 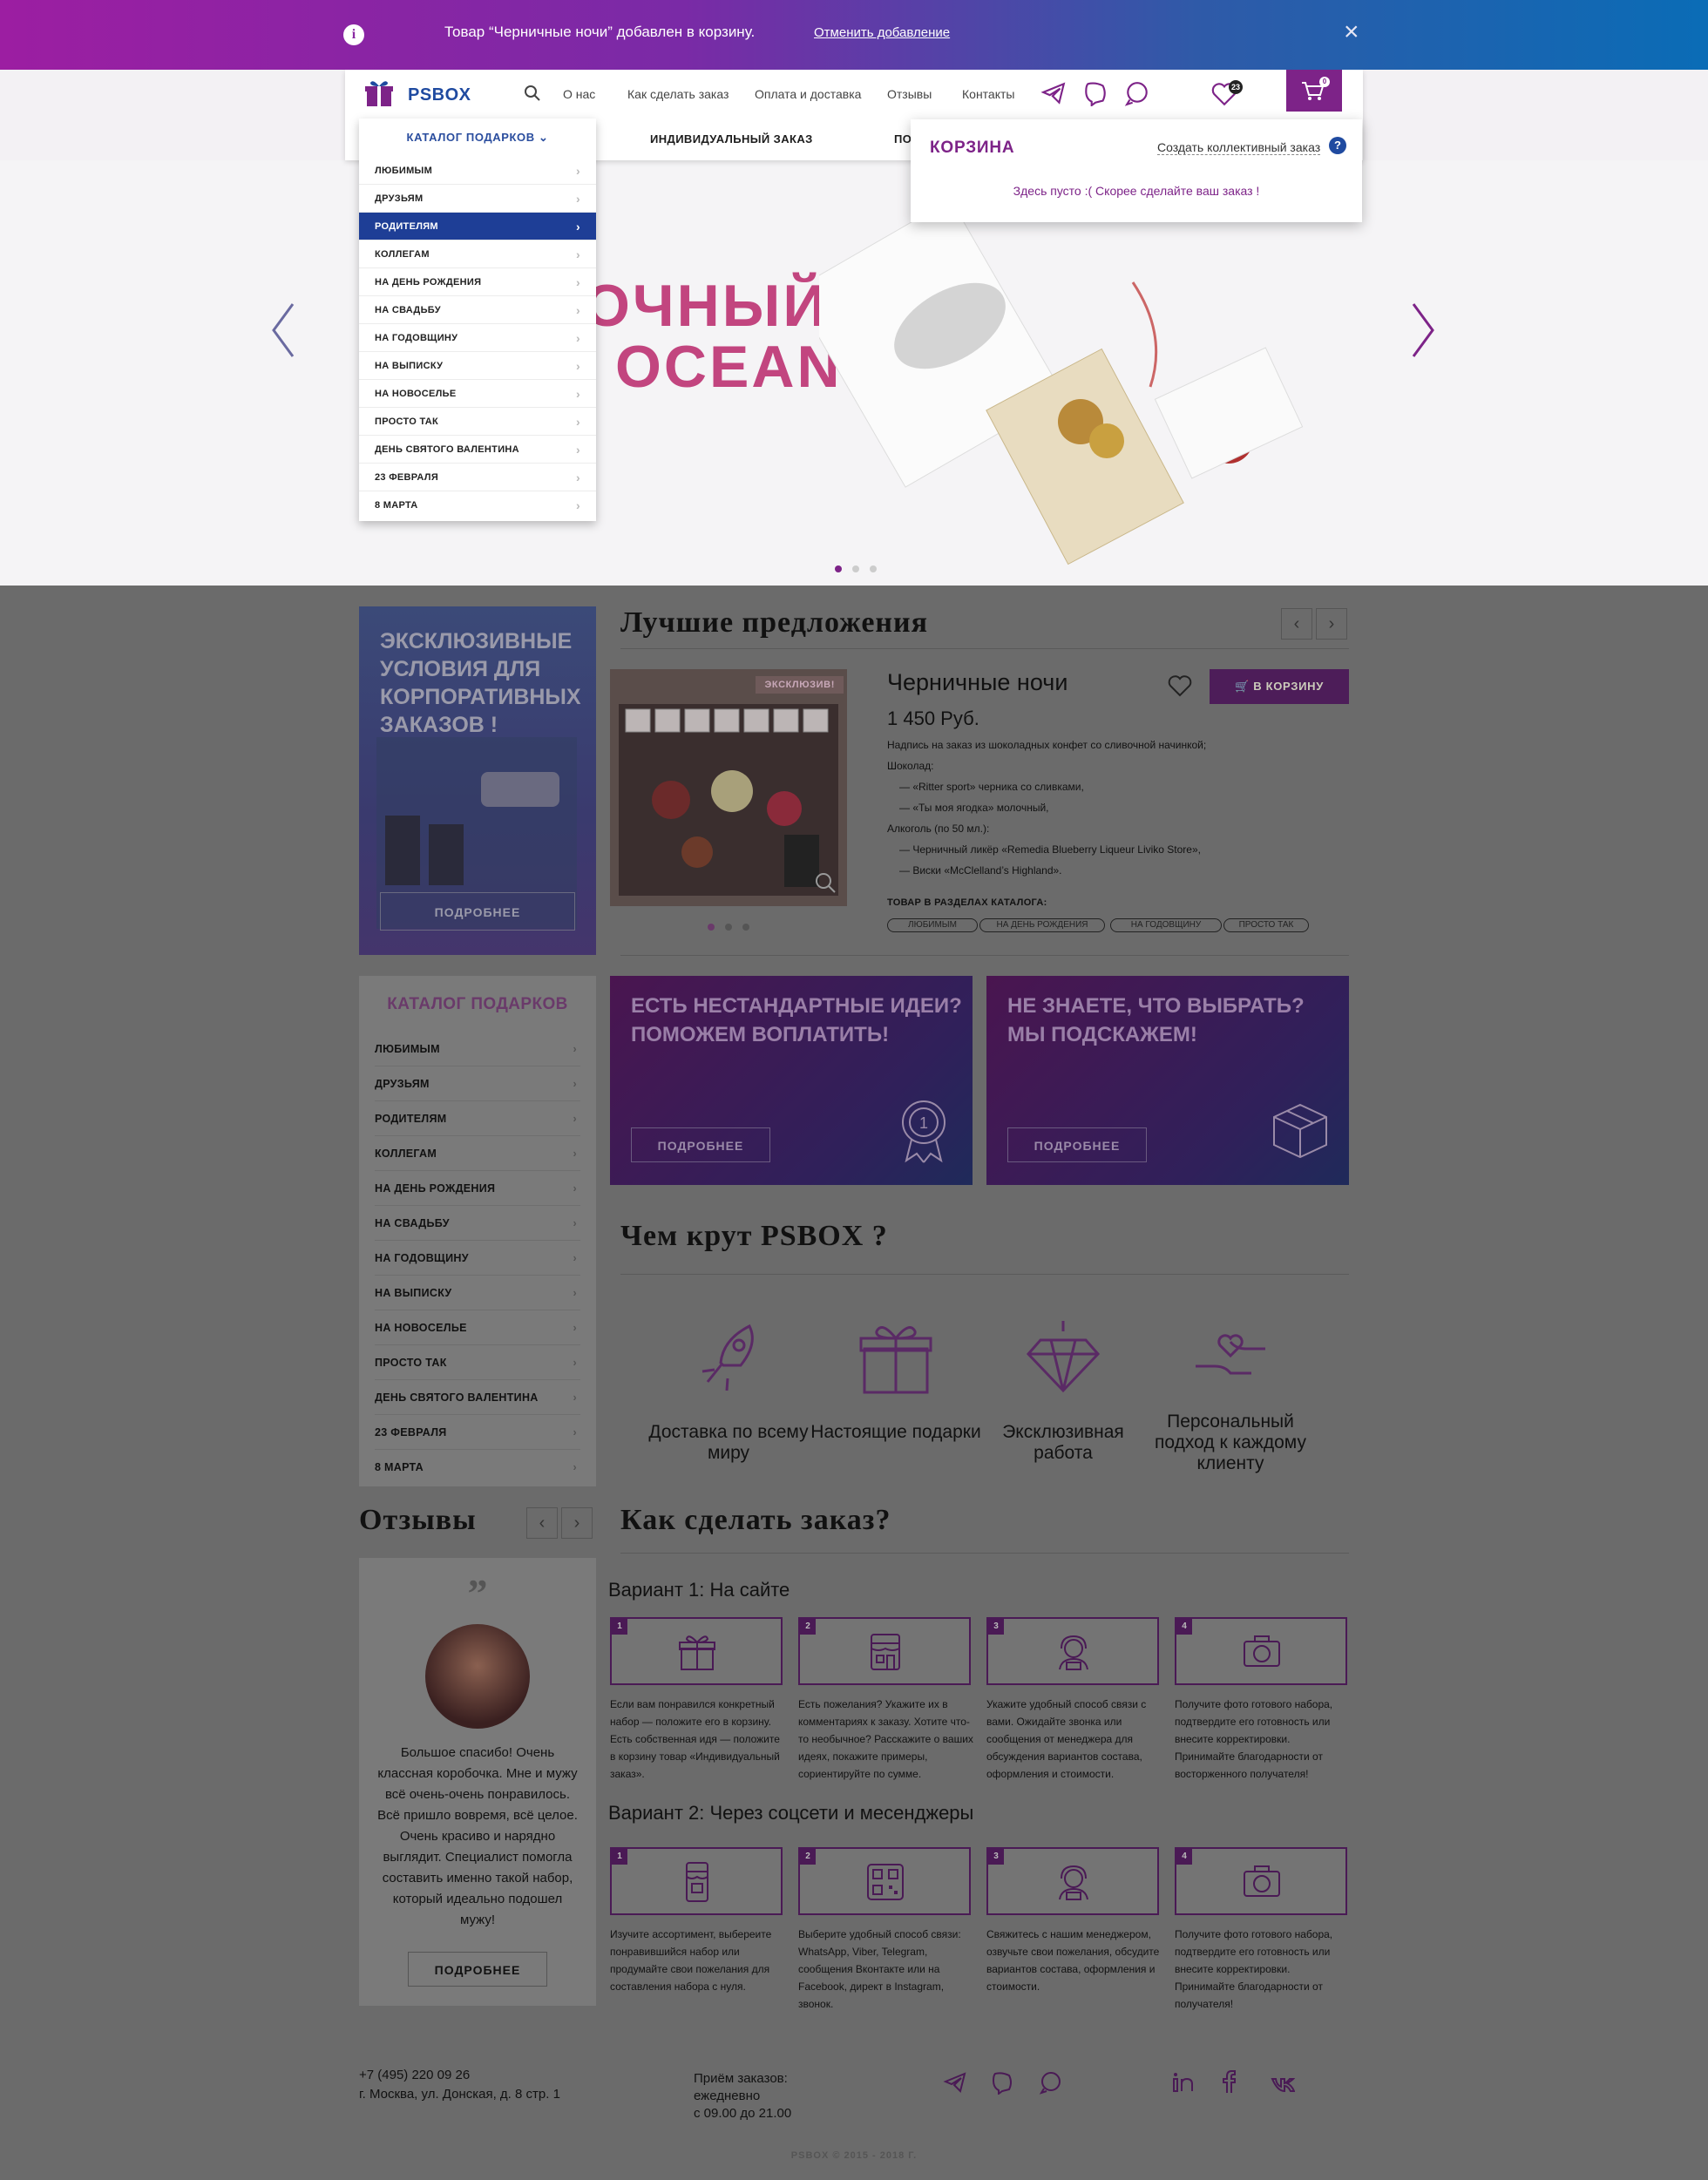 What do you see at coordinates (1337, 145) in the screenshot?
I see `help-icon: ?` at bounding box center [1337, 145].